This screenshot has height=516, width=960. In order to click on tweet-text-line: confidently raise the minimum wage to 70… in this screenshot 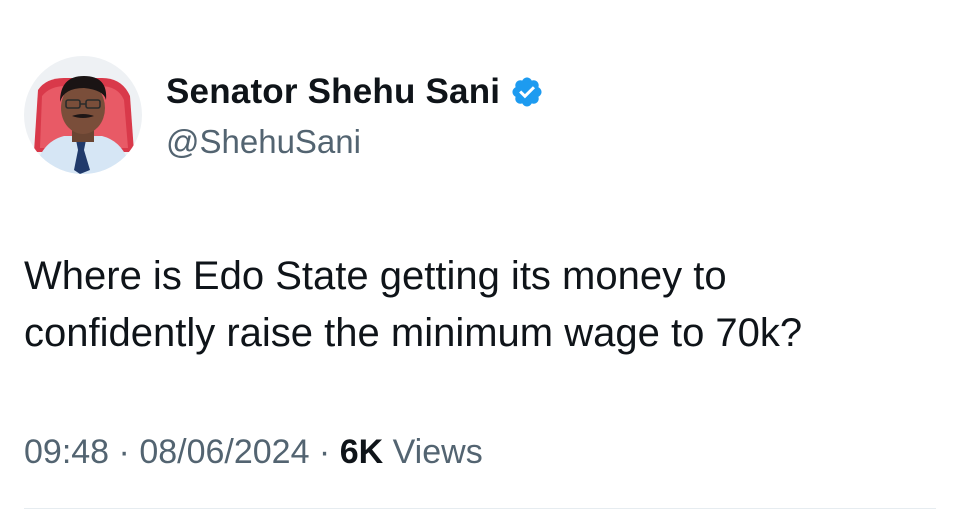, I will do `click(413, 333)`.